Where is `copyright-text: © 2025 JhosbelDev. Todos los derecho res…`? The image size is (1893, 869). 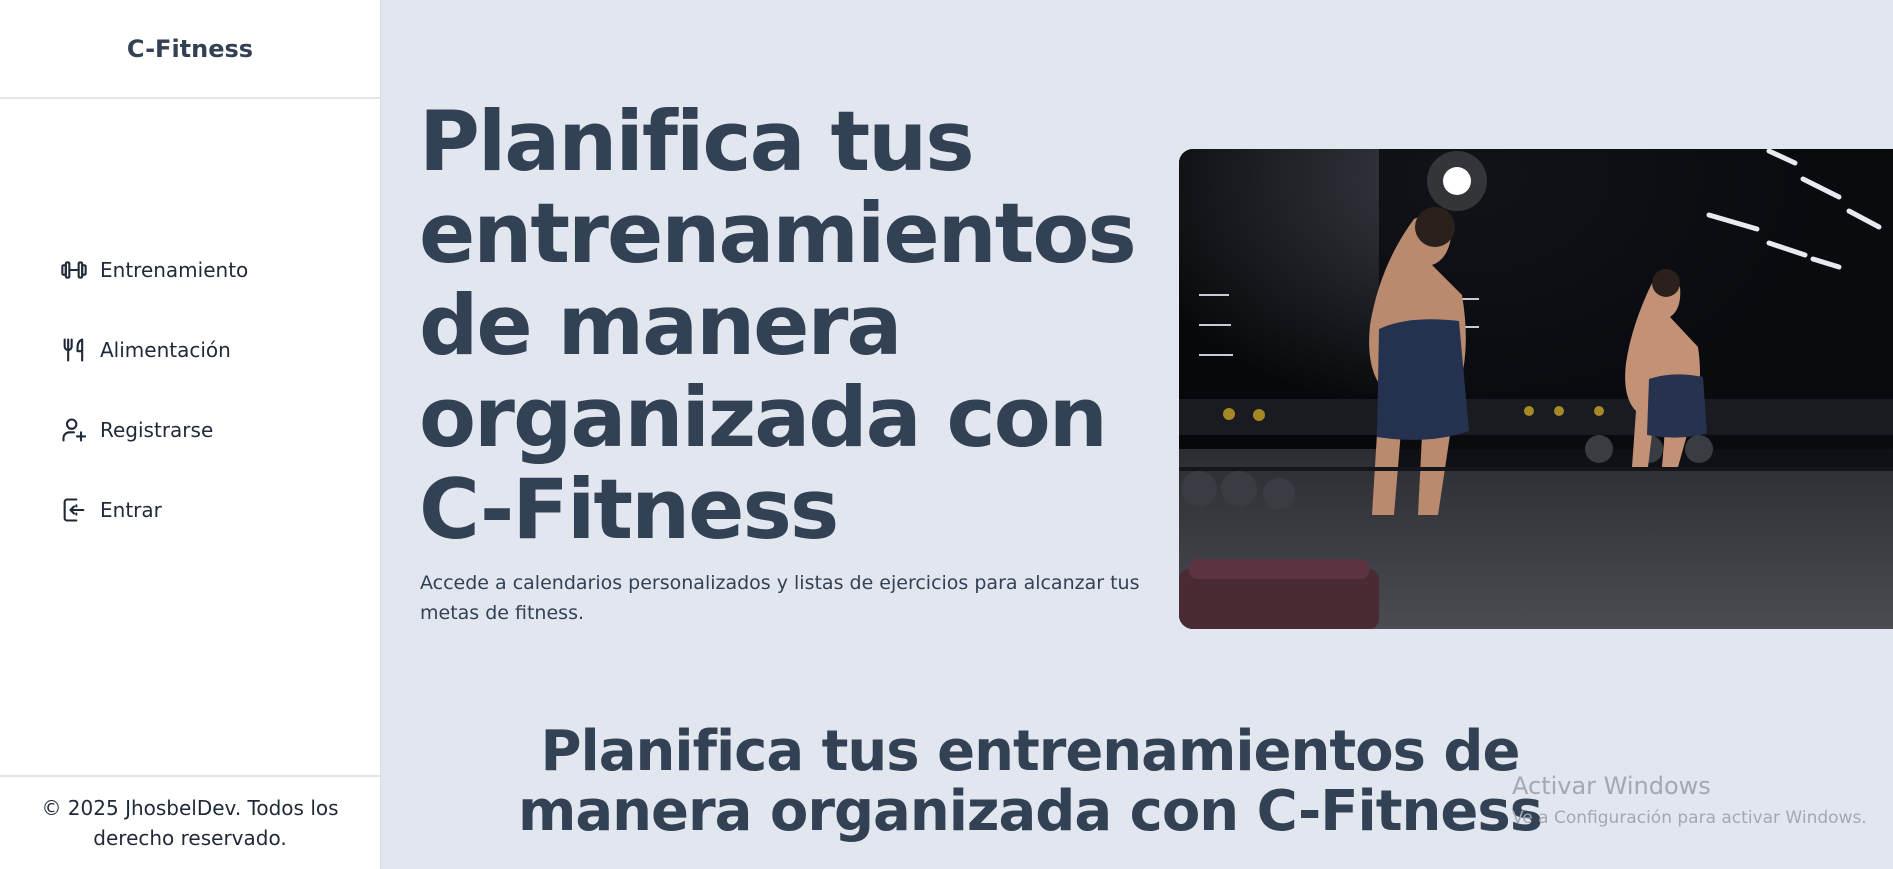
copyright-text: © 2025 JhosbelDev. Todos los derecho res… is located at coordinates (190, 823).